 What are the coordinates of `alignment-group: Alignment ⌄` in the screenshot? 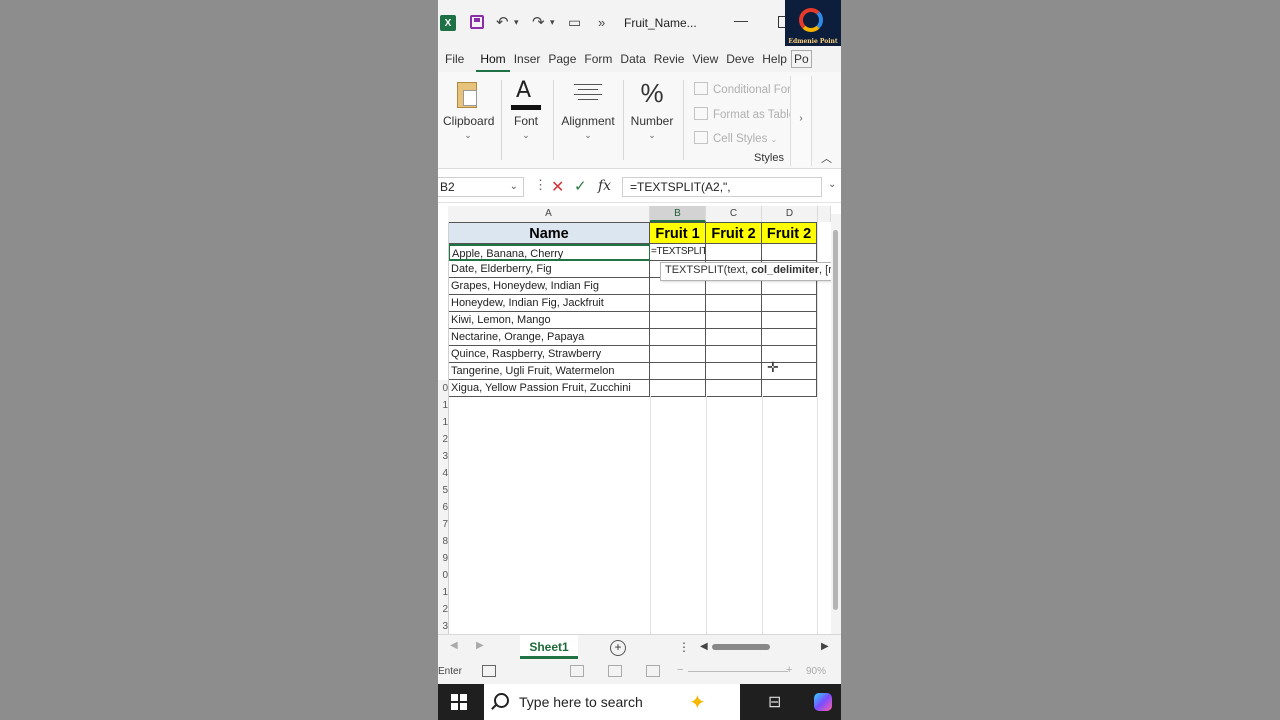 It's located at (588, 109).